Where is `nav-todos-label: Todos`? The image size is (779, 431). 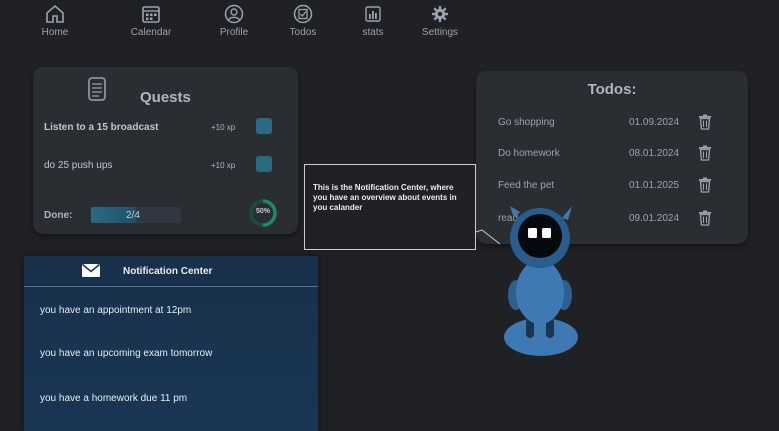
nav-todos-label: Todos is located at coordinates (303, 32).